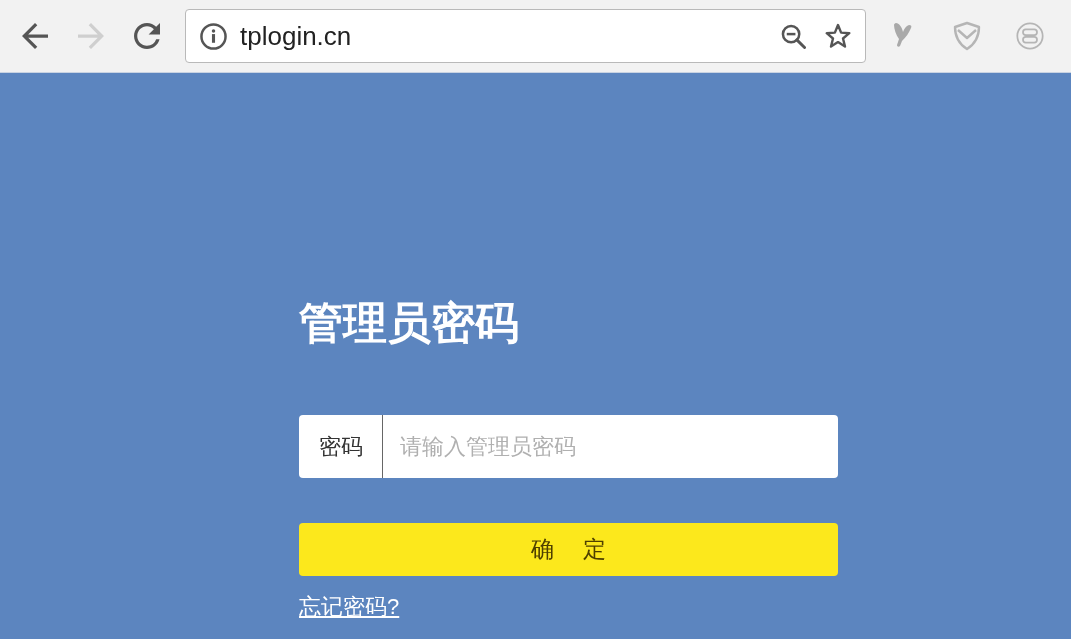  What do you see at coordinates (409, 323) in the screenshot?
I see `login-title: 管理员密码` at bounding box center [409, 323].